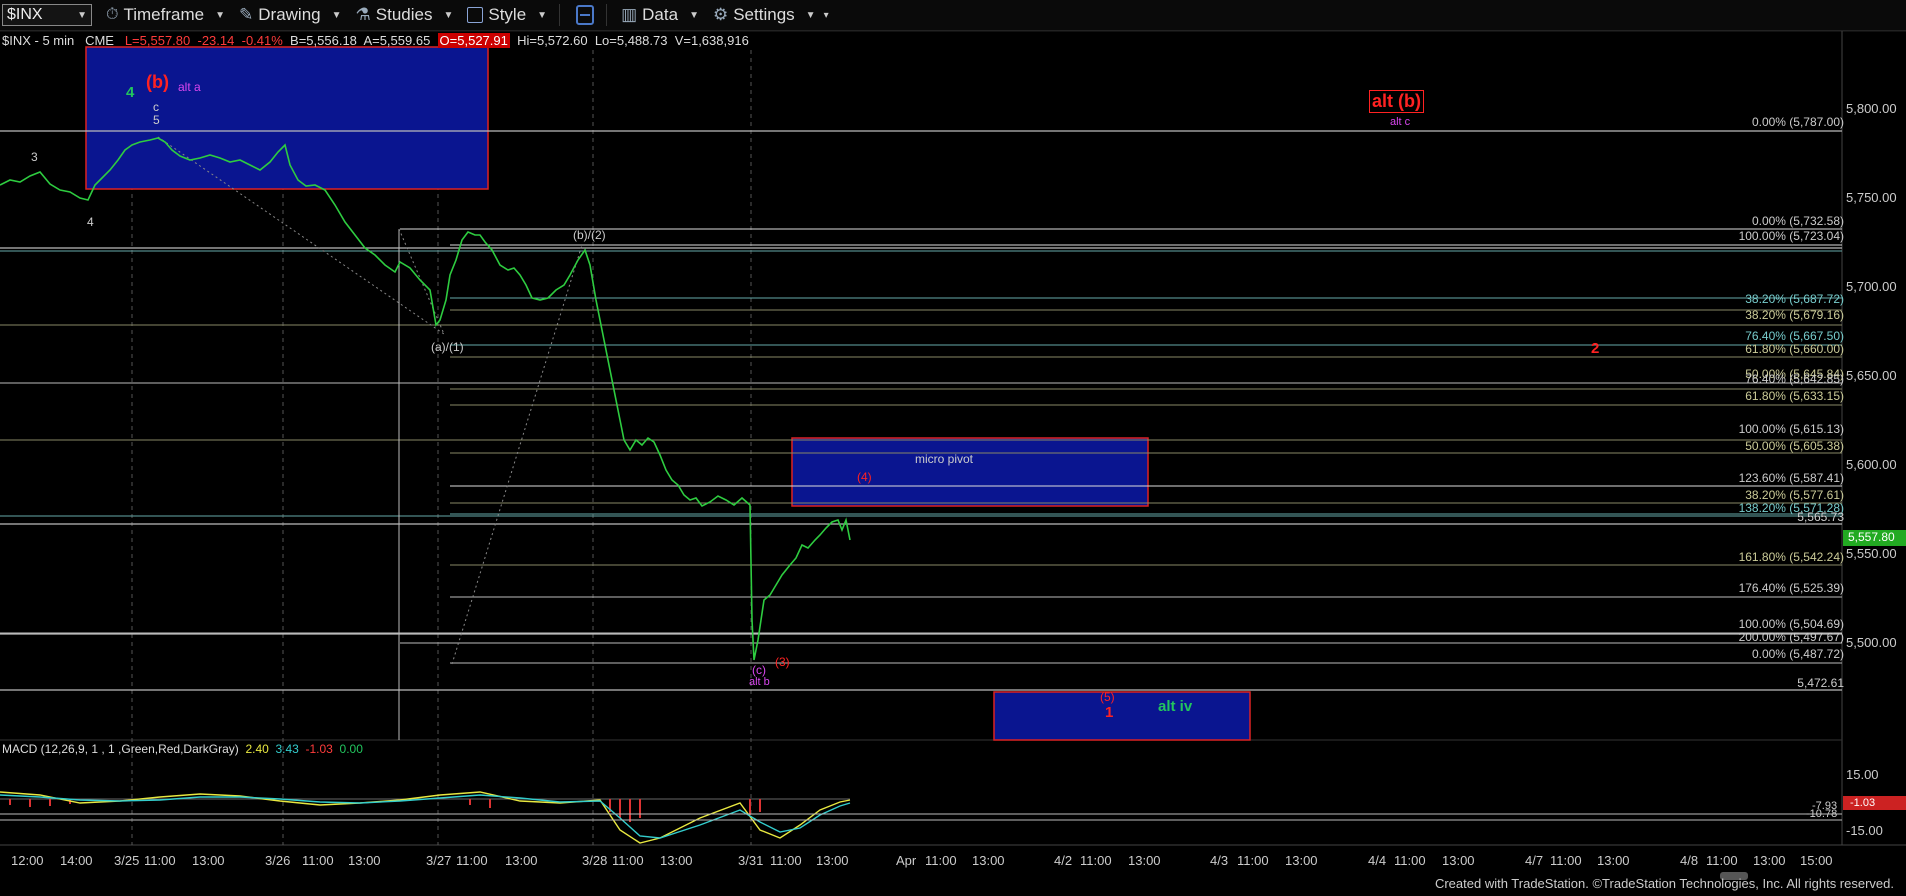 The height and width of the screenshot is (896, 1906). I want to click on bid: B=5,556.18, so click(323, 40).